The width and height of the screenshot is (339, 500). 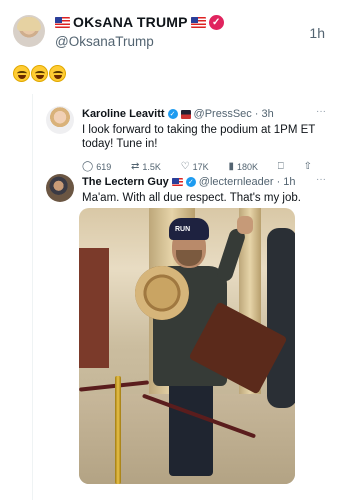 What do you see at coordinates (281, 318) in the screenshot?
I see `photo-person-background` at bounding box center [281, 318].